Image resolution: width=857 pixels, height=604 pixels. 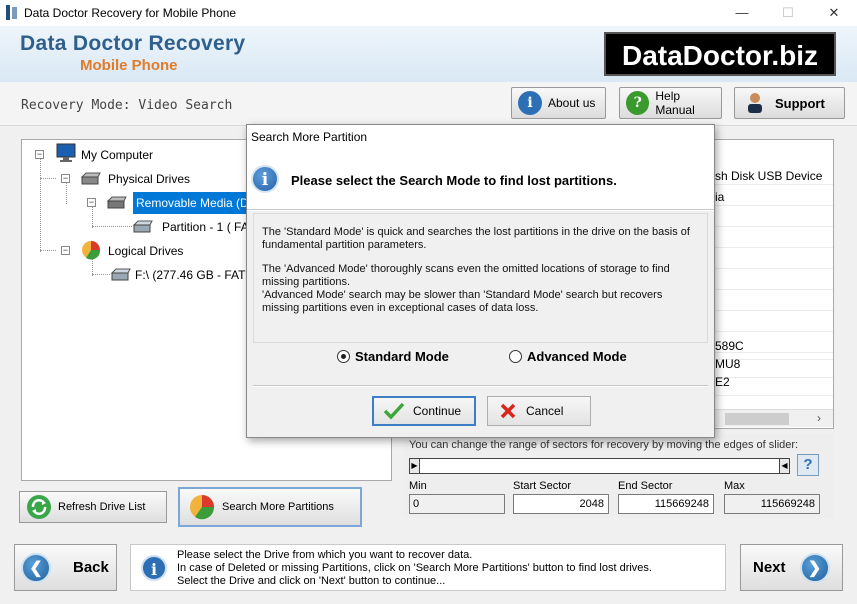 I want to click on standard-mode-radio, so click(x=343, y=356).